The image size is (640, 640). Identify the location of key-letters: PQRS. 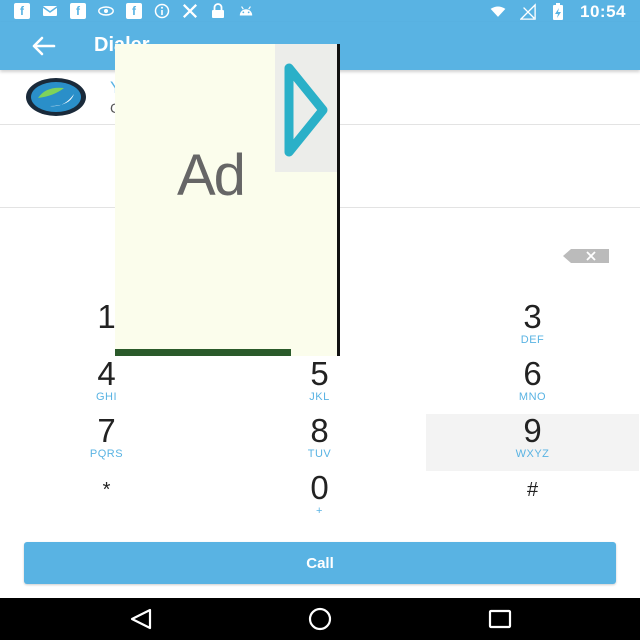
(106, 454).